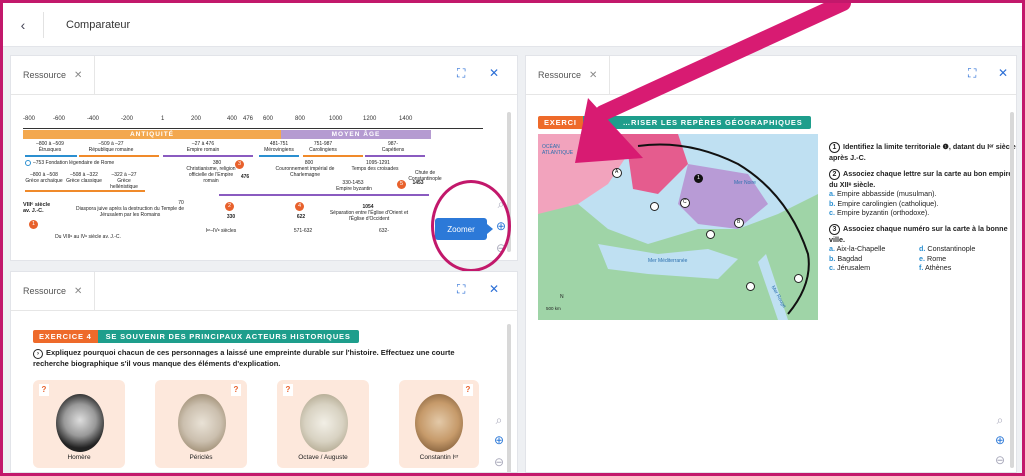  Describe the element at coordinates (439, 457) in the screenshot. I see `person-name: Constantin Iᵉʳ` at that location.